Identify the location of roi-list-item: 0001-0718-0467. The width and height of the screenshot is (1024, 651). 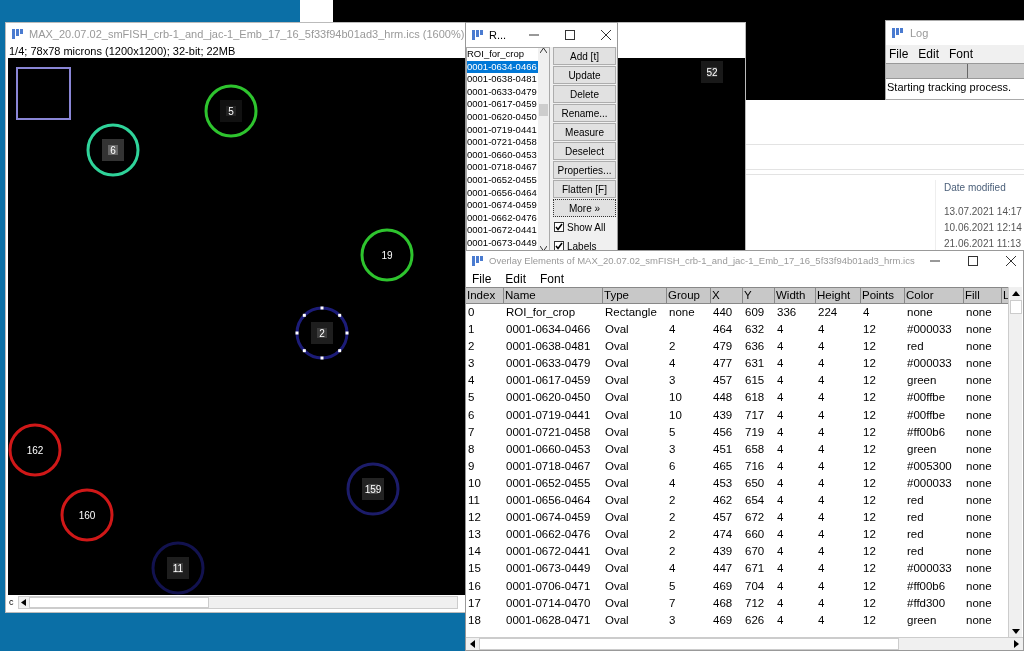
(502, 167).